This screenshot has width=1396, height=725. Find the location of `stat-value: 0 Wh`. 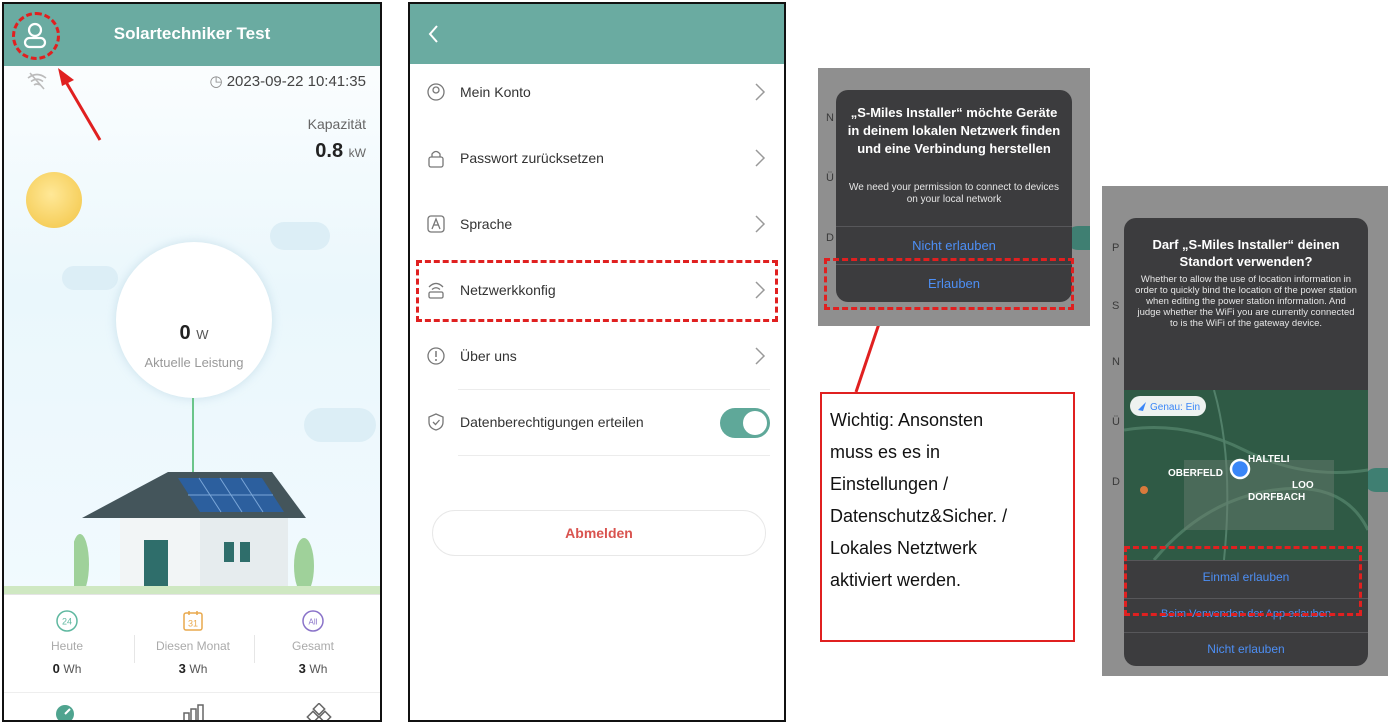

stat-value: 0 Wh is located at coordinates (67, 668).